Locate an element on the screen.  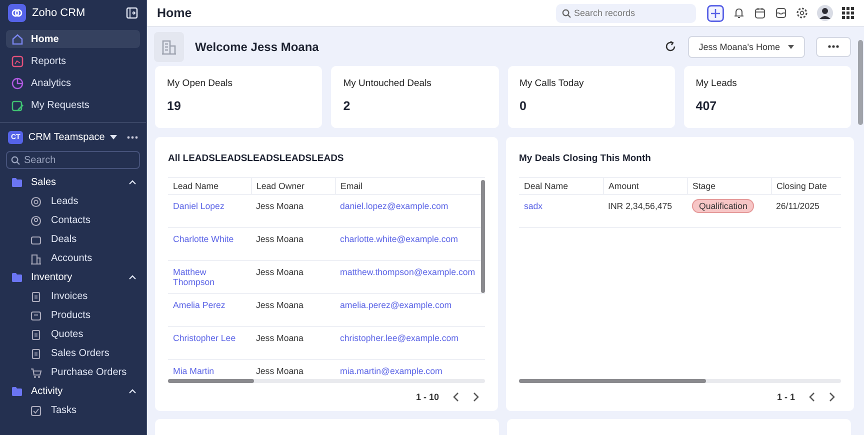
nav-item: Home is located at coordinates (73, 39).